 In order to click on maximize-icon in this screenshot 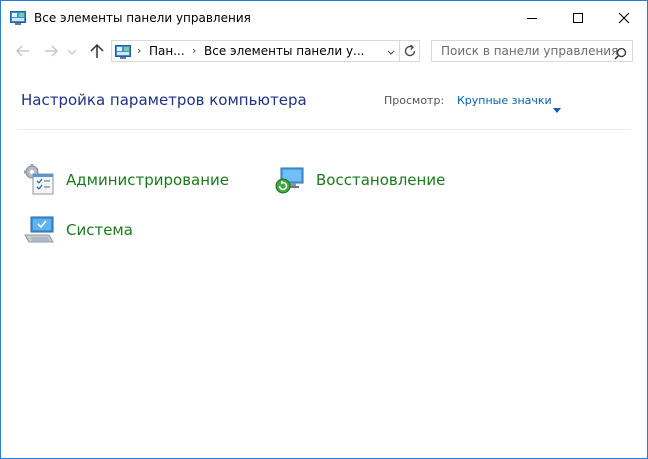, I will do `click(578, 18)`.